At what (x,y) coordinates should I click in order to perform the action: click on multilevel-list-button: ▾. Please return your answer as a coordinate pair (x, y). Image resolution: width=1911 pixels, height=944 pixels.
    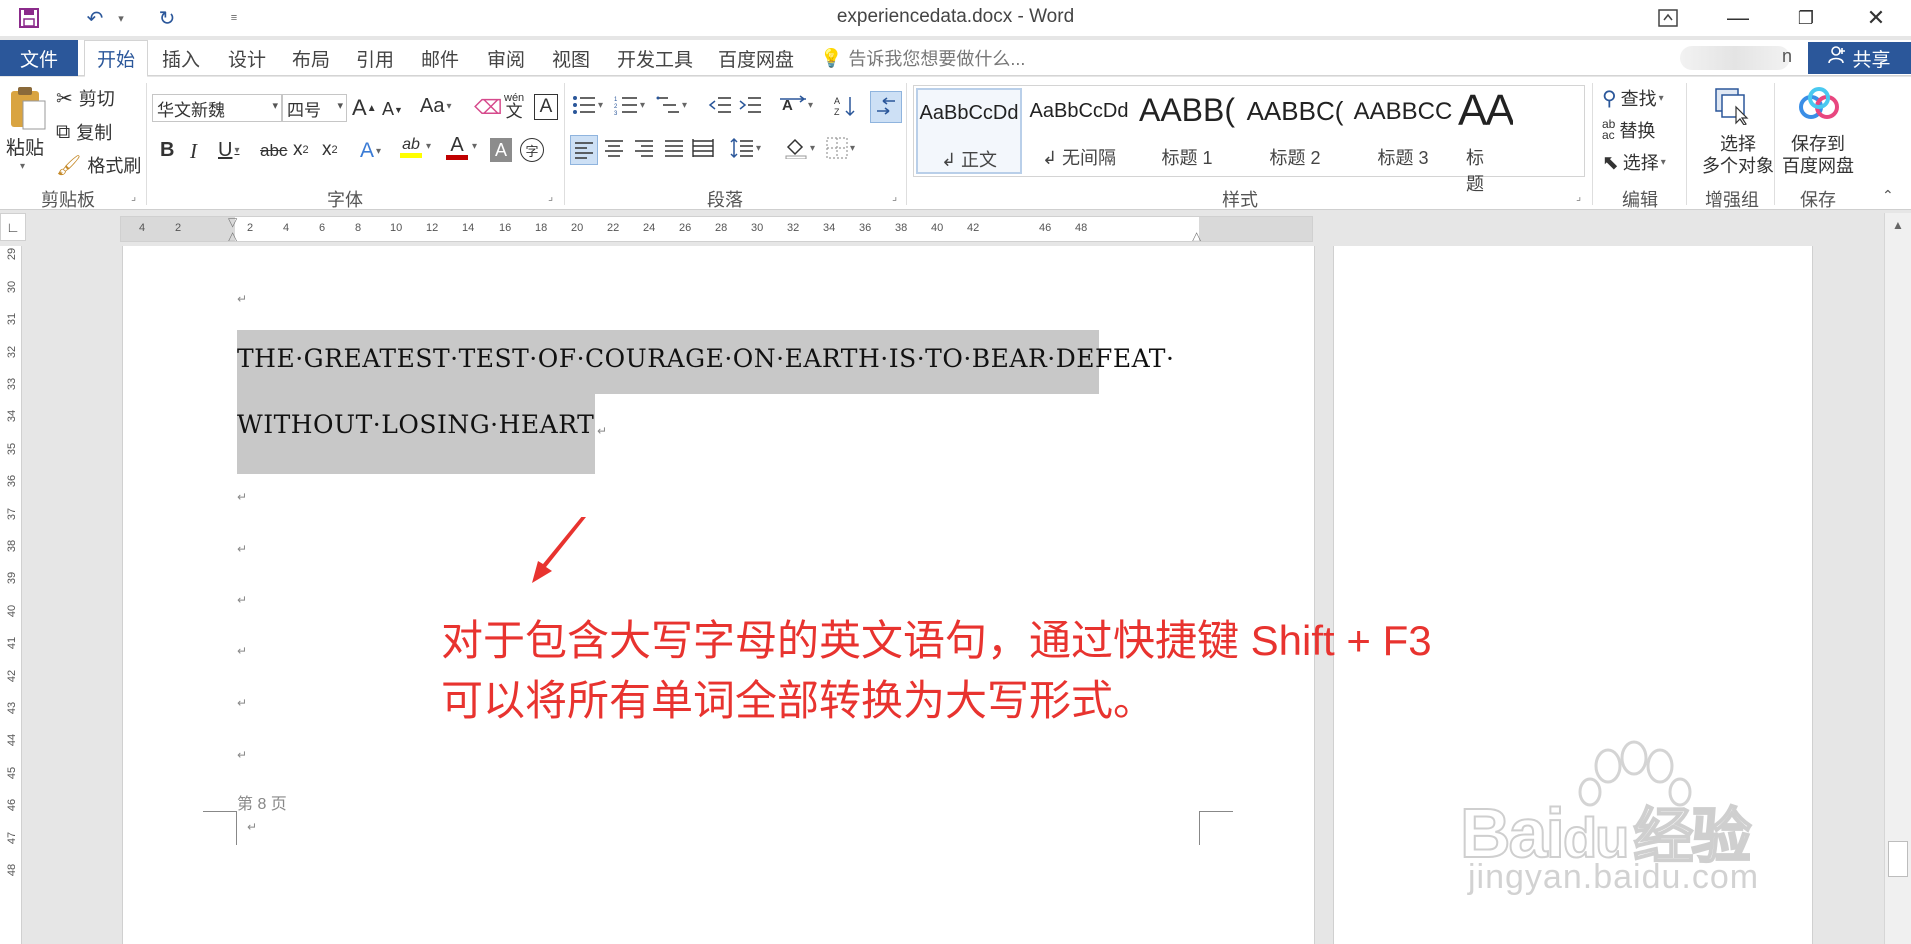
    Looking at the image, I should click on (671, 105).